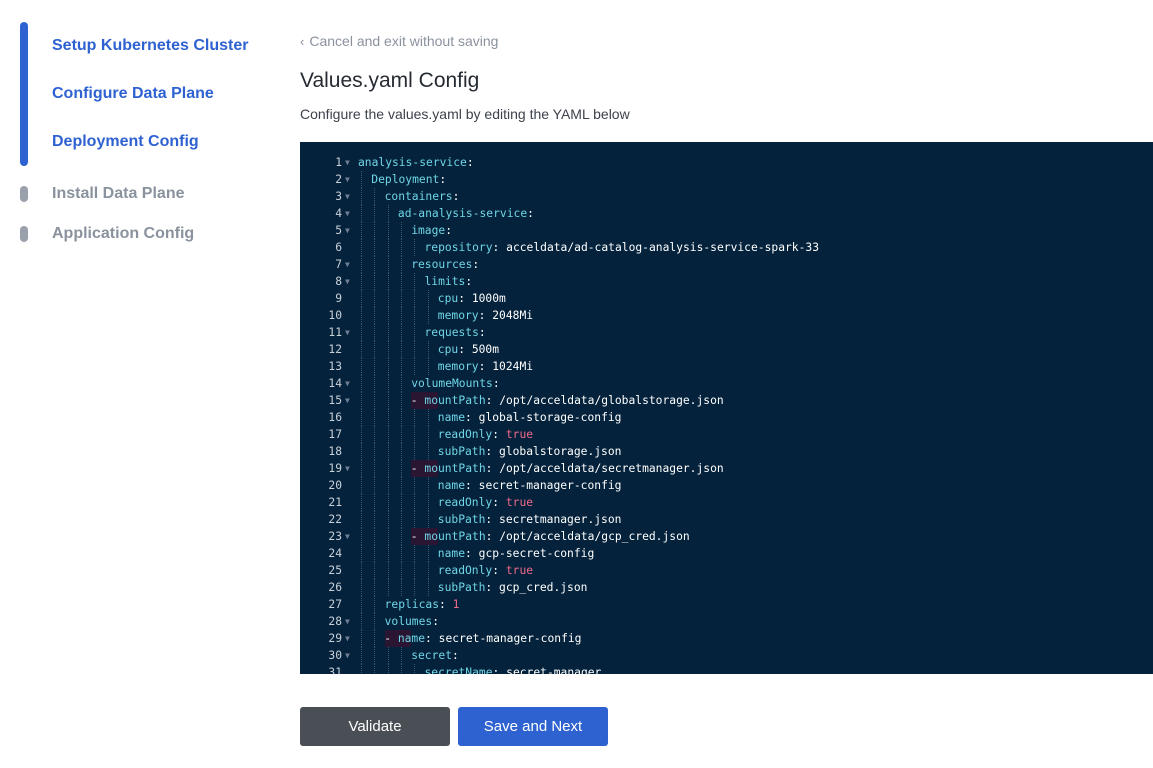  What do you see at coordinates (611, 468) in the screenshot?
I see `yaml-value: /opt/acceldata/secretmanager.json` at bounding box center [611, 468].